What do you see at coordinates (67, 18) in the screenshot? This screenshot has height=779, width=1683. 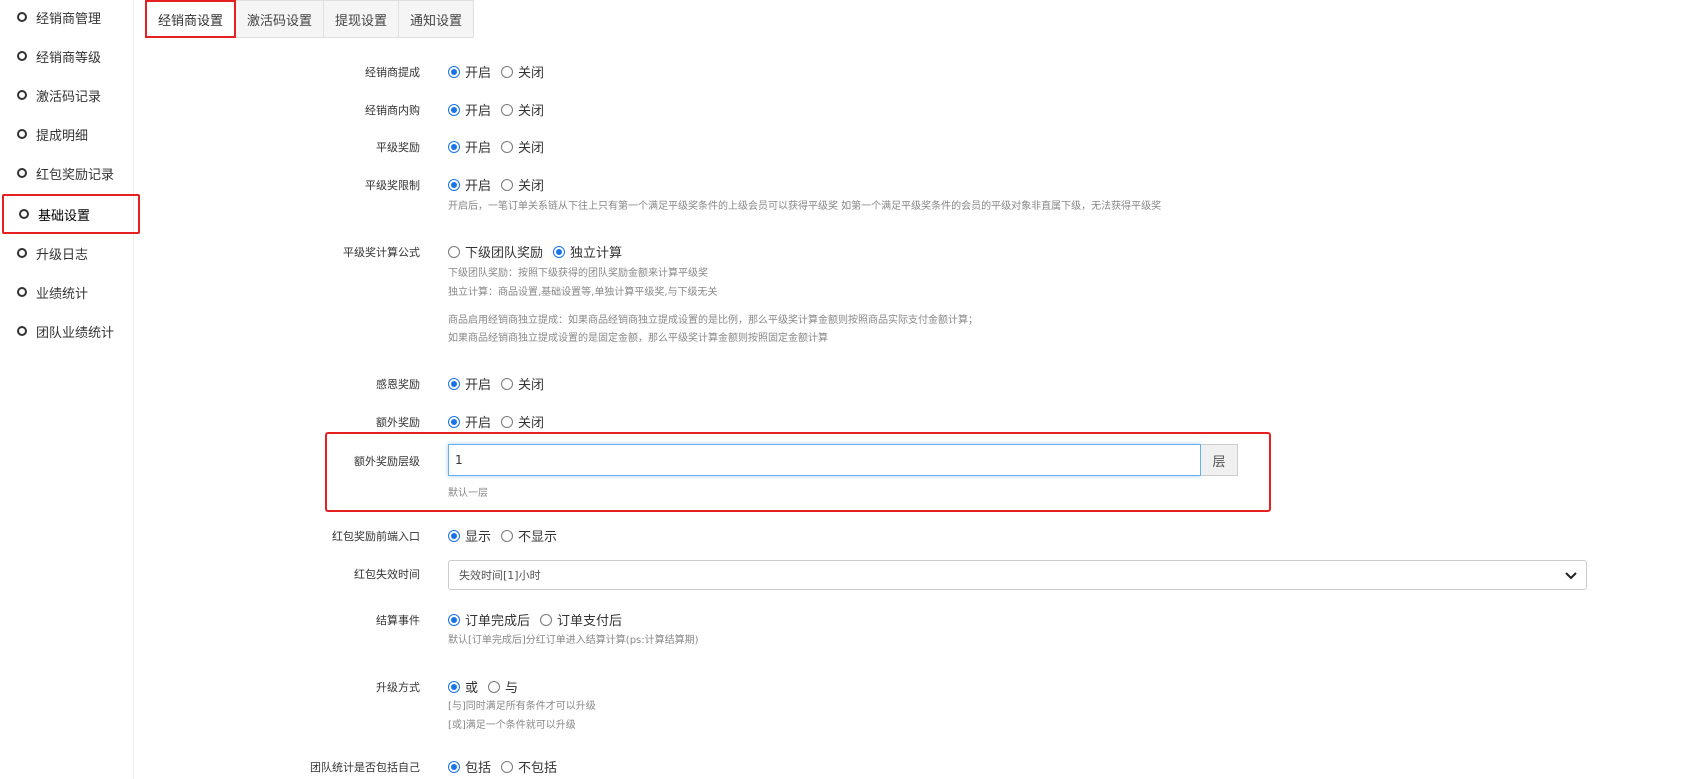 I see `sidebar-item-dealer-management: 经销商管理` at bounding box center [67, 18].